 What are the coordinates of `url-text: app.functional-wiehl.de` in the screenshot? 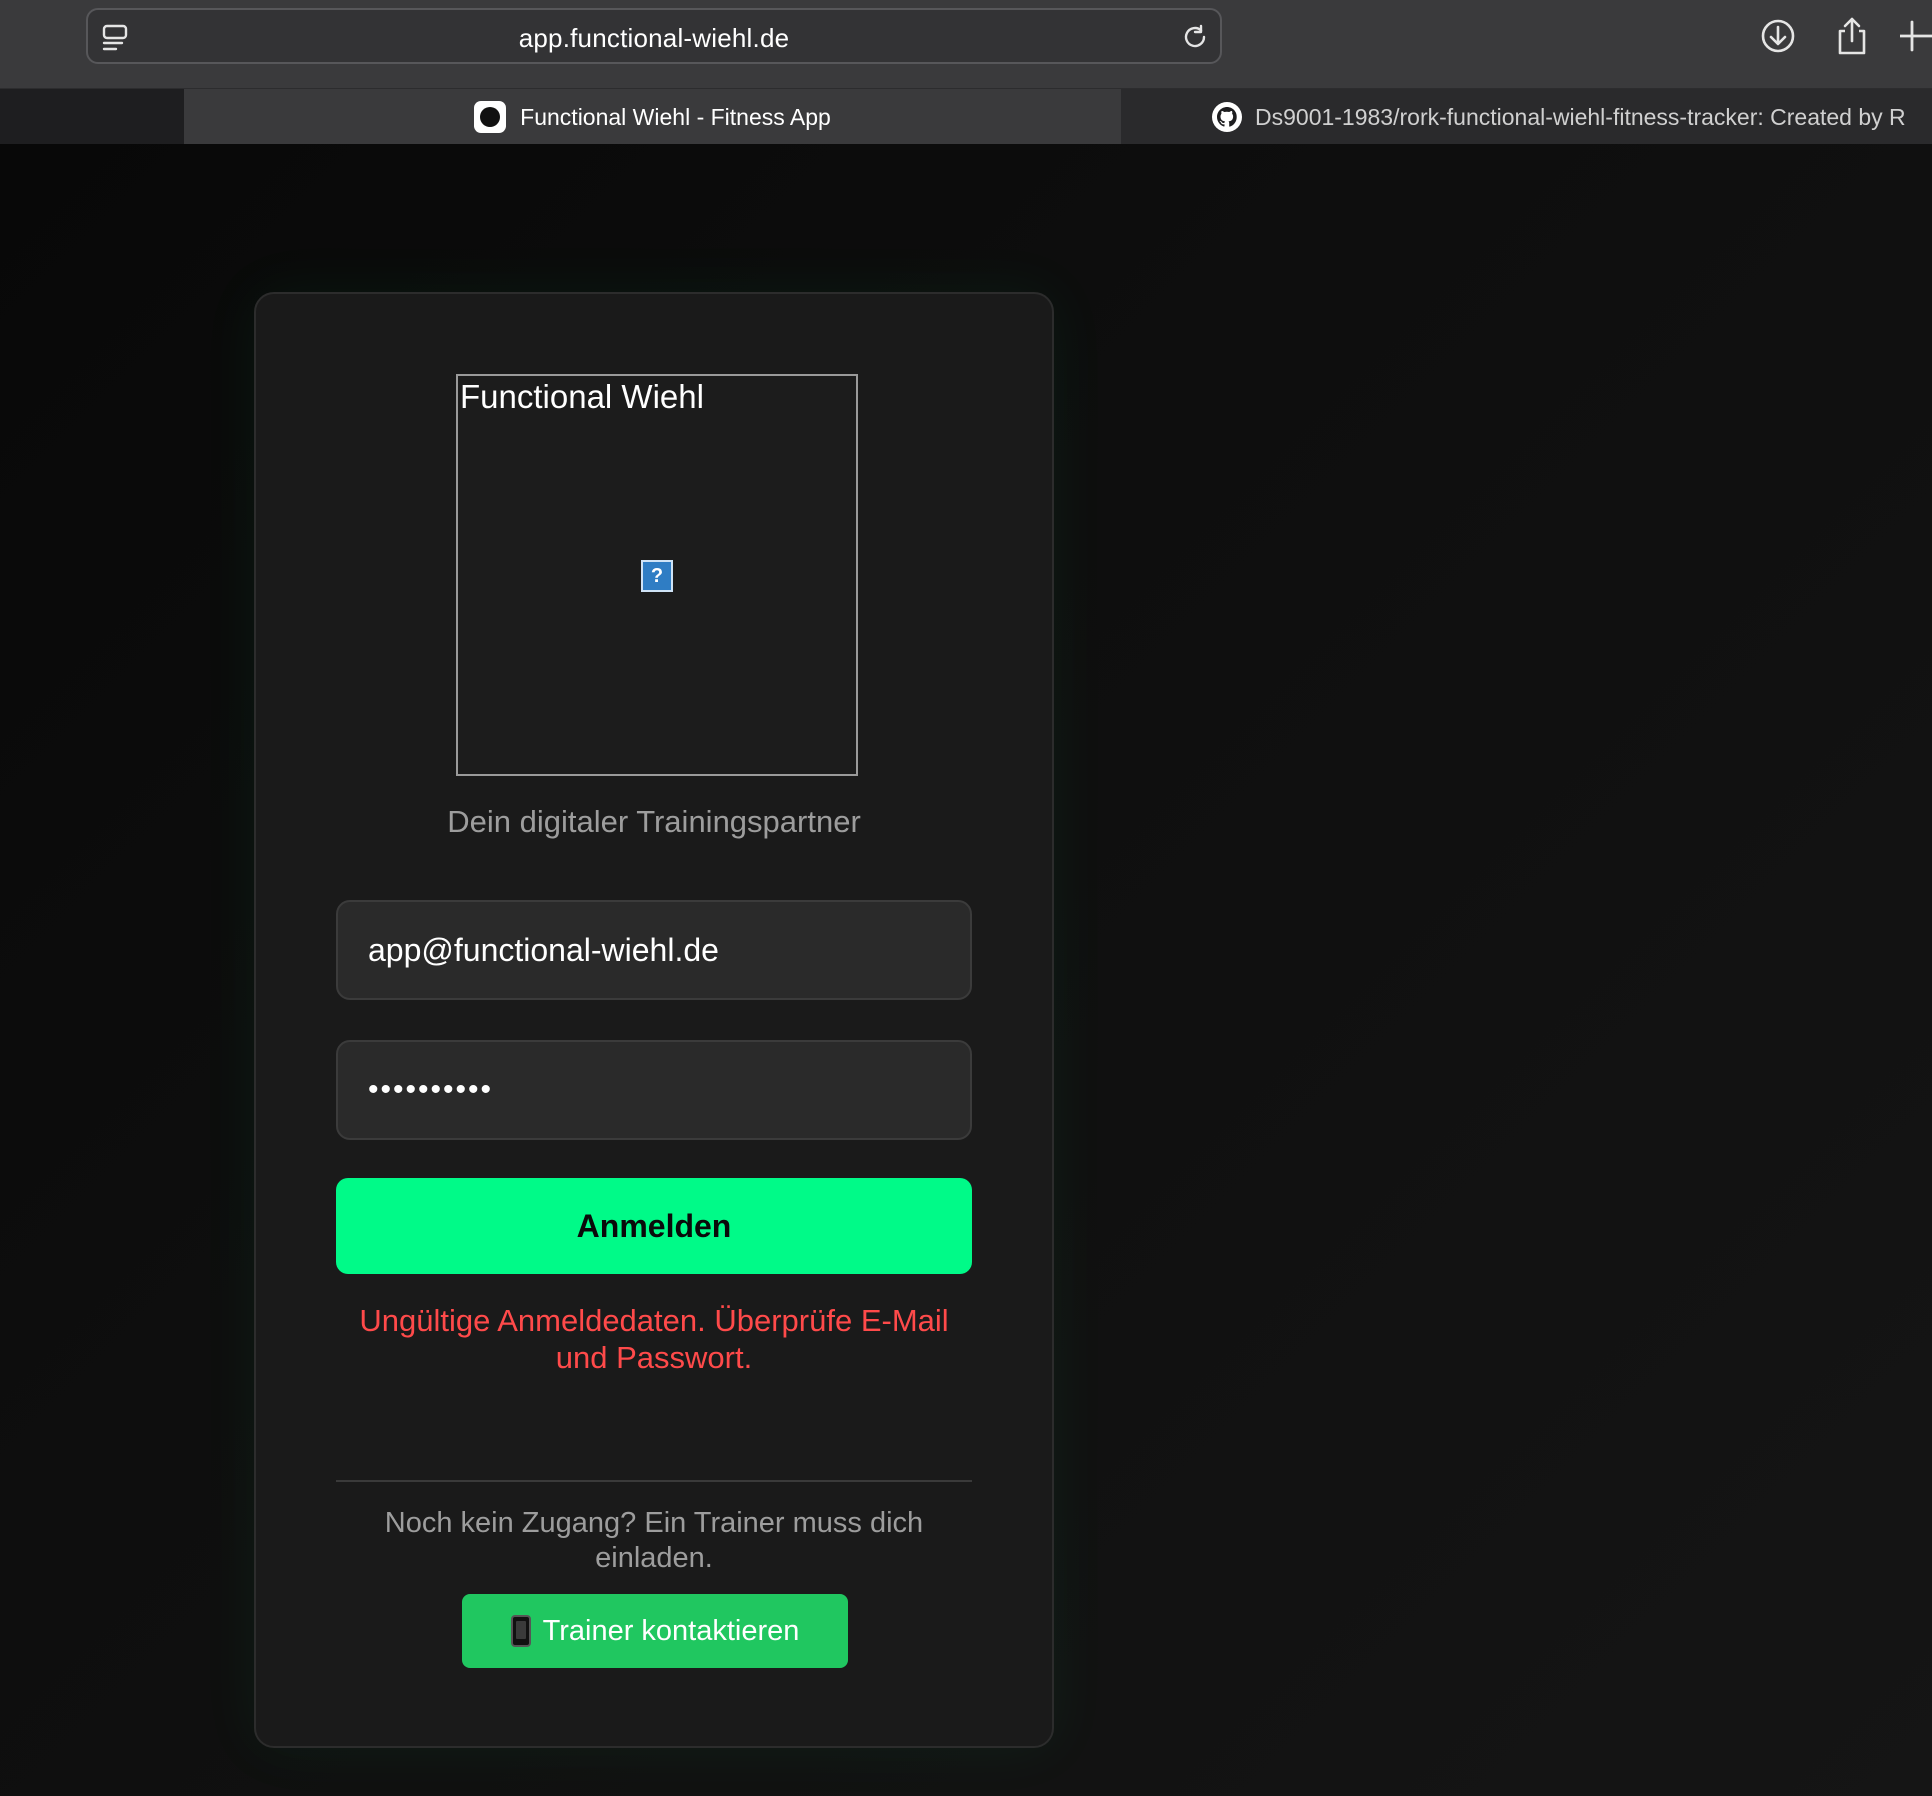 It's located at (654, 38).